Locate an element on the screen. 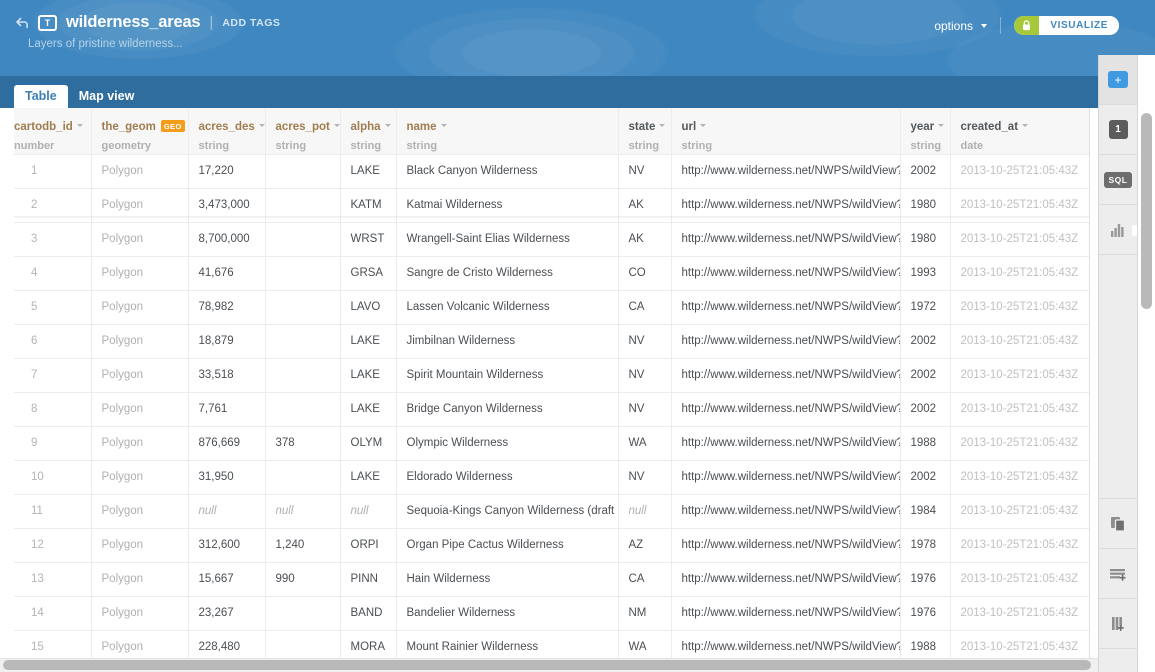 The height and width of the screenshot is (672, 1155). cell-name: Bandelier Wilderness is located at coordinates (507, 613).